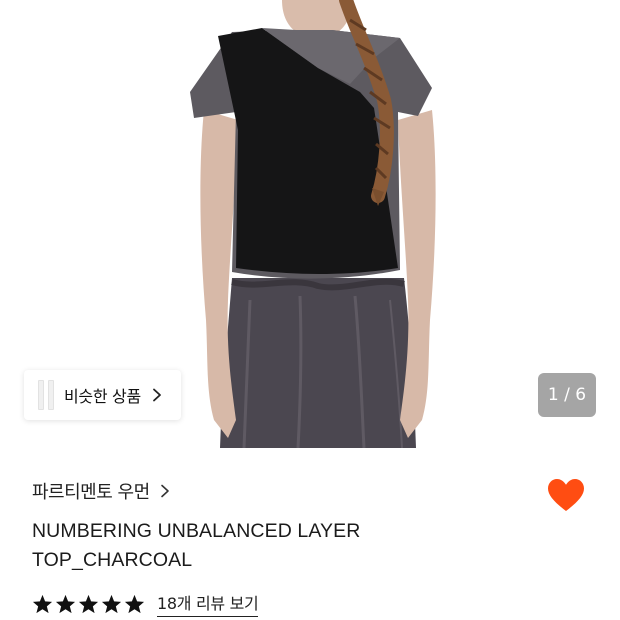  I want to click on image-page-counter: 1 / 6, so click(567, 395).